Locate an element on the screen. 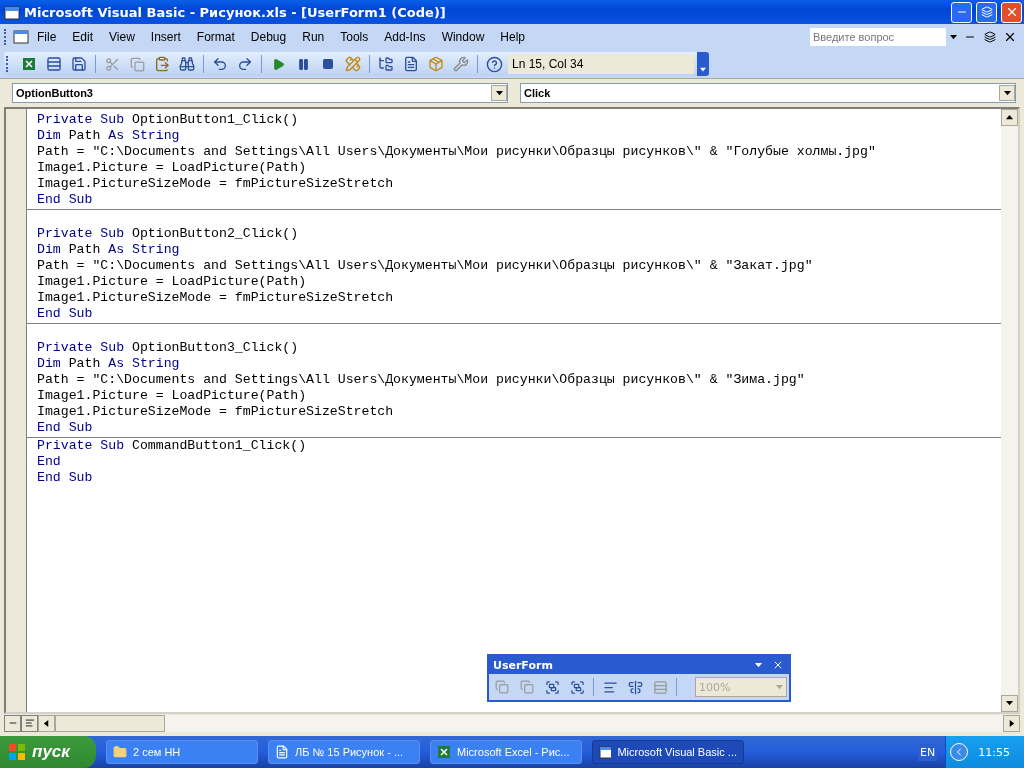 The image size is (1024, 768). object-dropdown: OptionButton3 is located at coordinates (260, 93).